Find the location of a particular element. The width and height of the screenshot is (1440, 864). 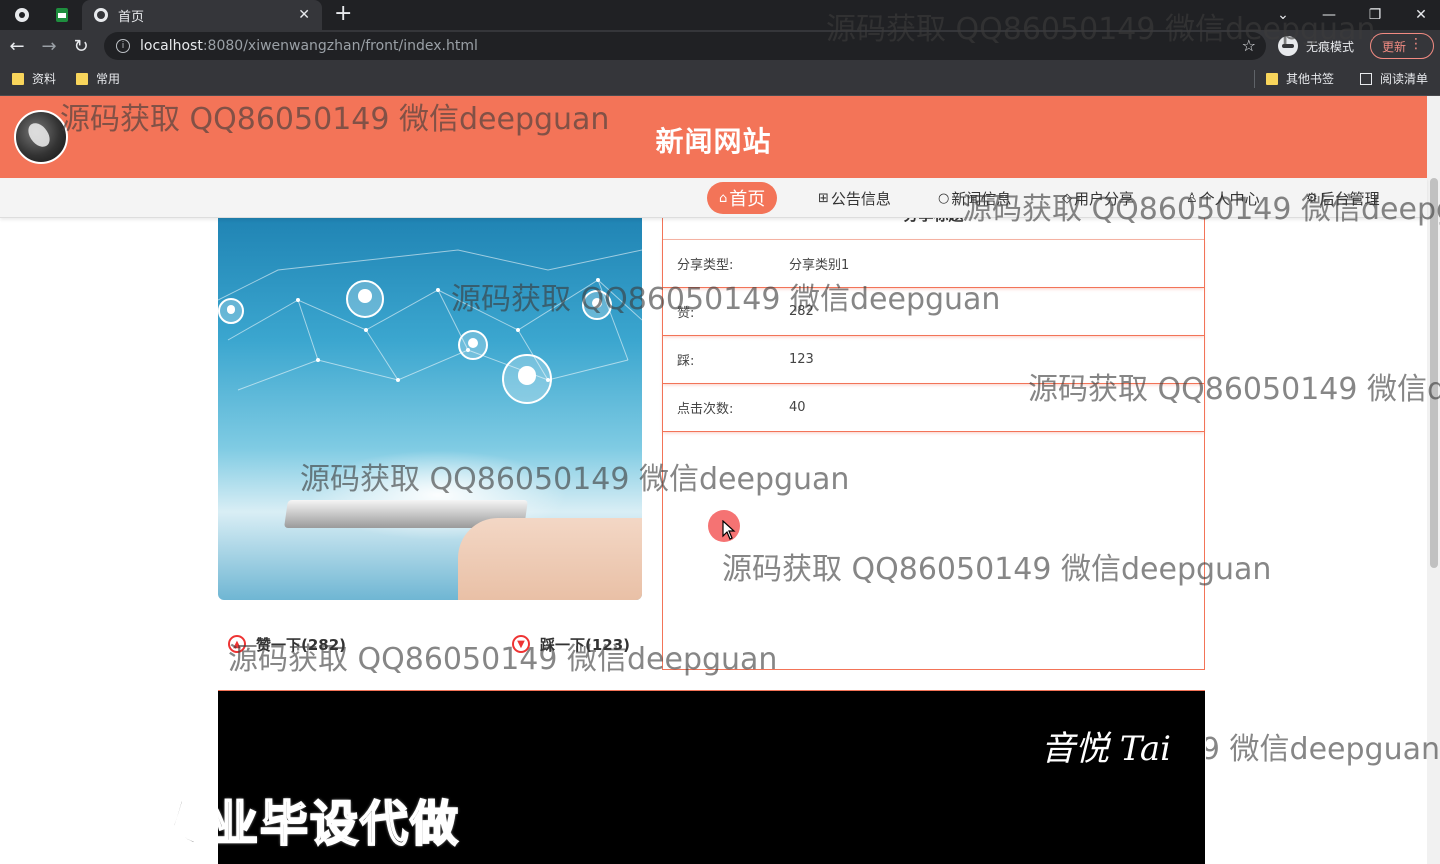

globe-icon is located at coordinates (101, 15).